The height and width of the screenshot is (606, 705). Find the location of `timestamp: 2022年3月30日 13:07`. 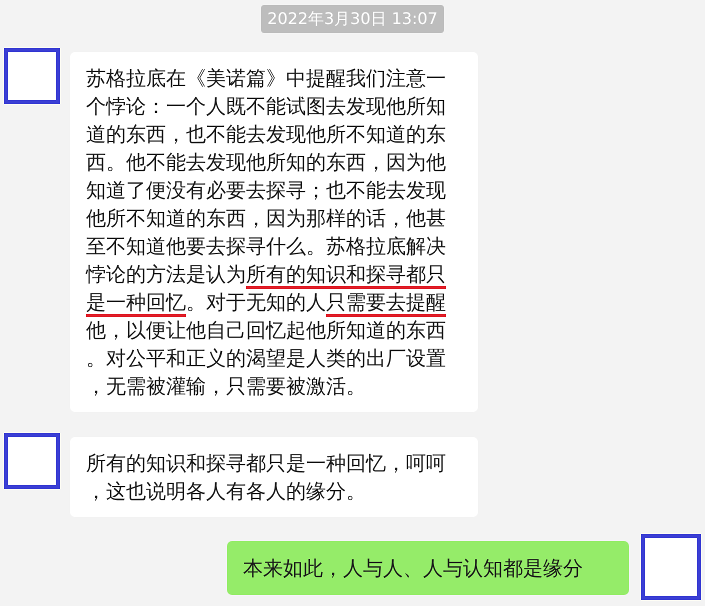

timestamp: 2022年3月30日 13:07 is located at coordinates (352, 19).